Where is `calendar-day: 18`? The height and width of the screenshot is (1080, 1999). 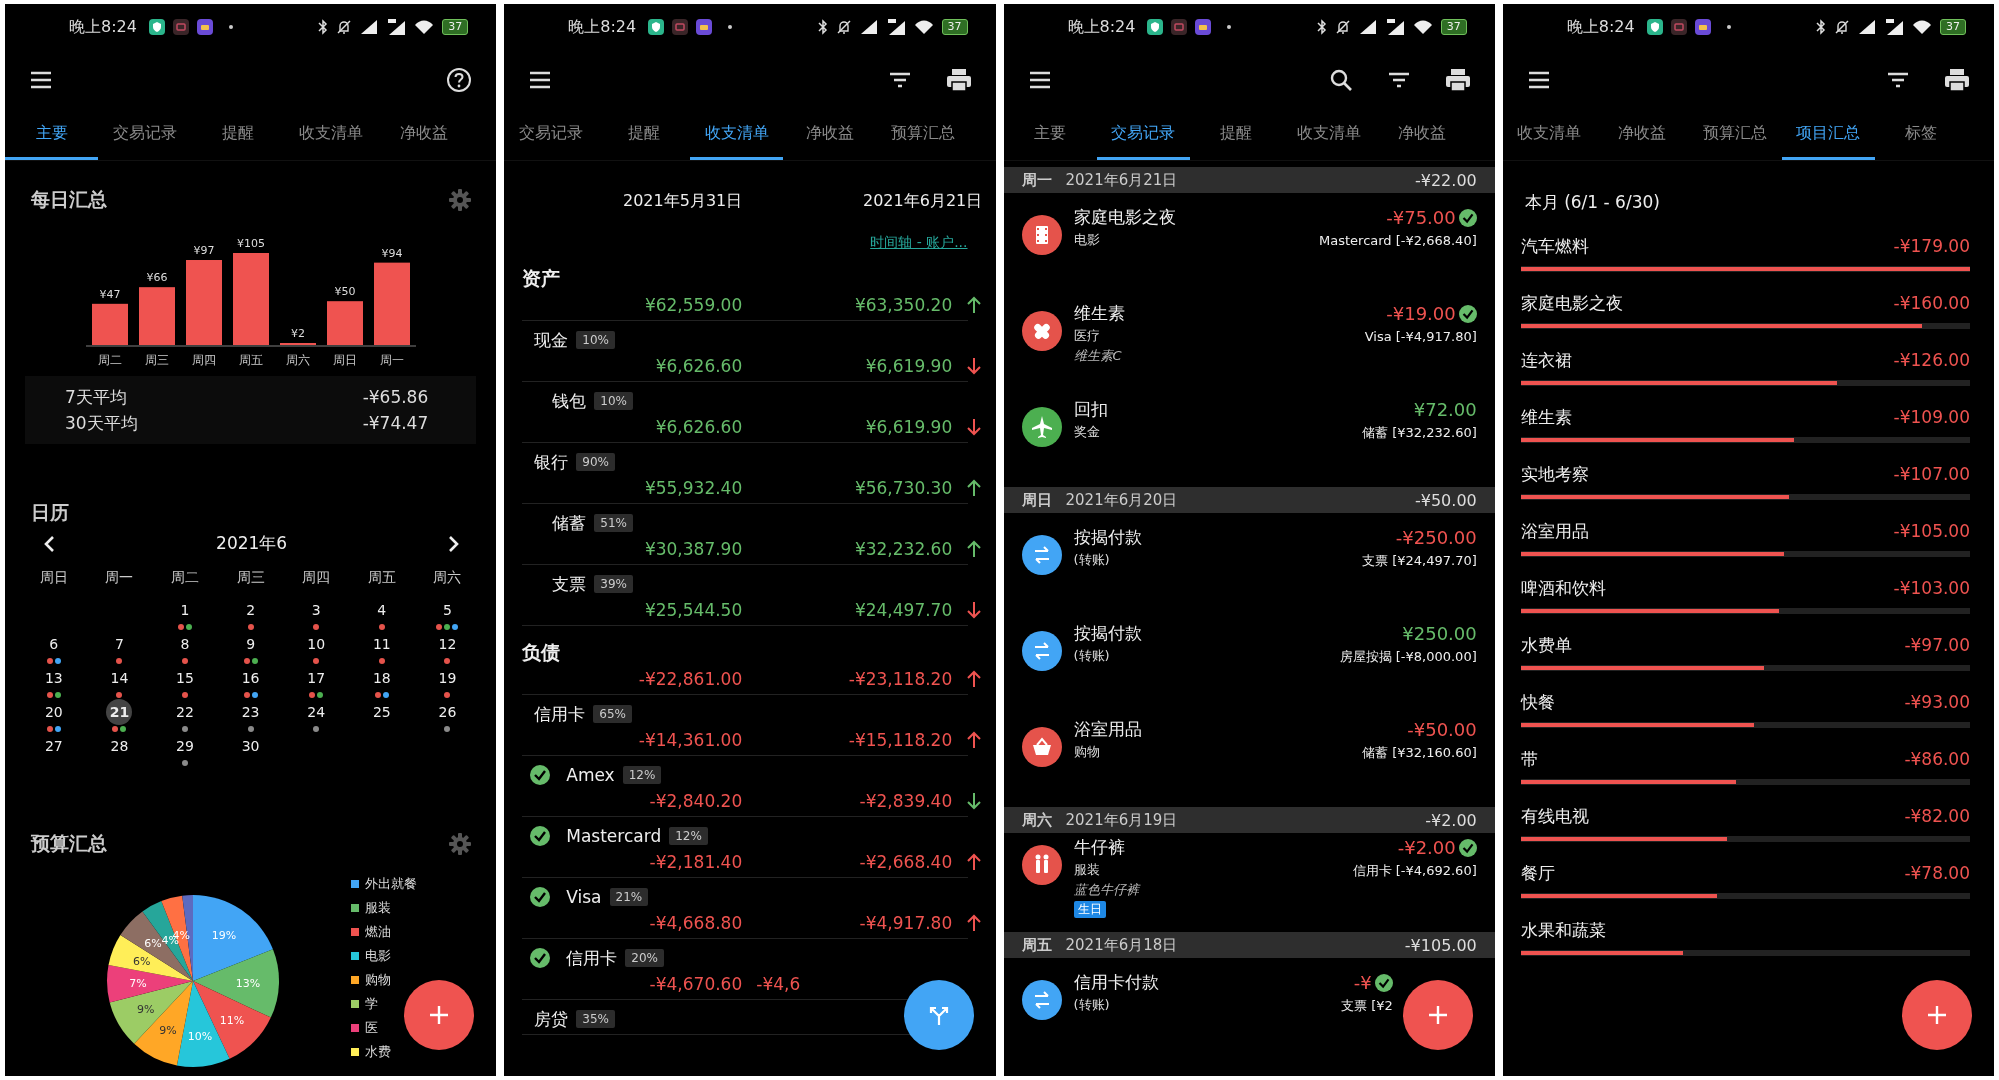 calendar-day: 18 is located at coordinates (381, 678).